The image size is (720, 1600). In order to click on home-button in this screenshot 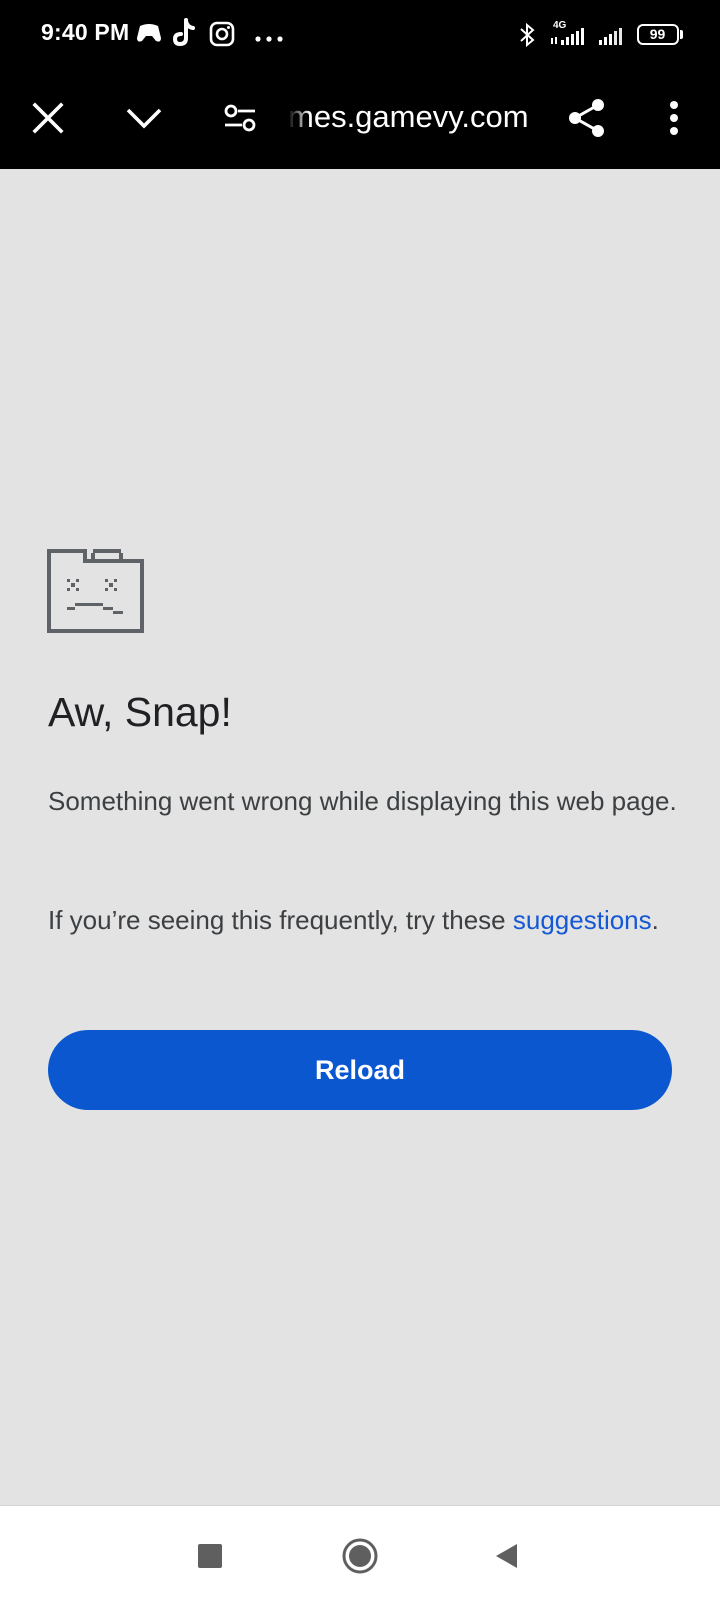, I will do `click(360, 1556)`.